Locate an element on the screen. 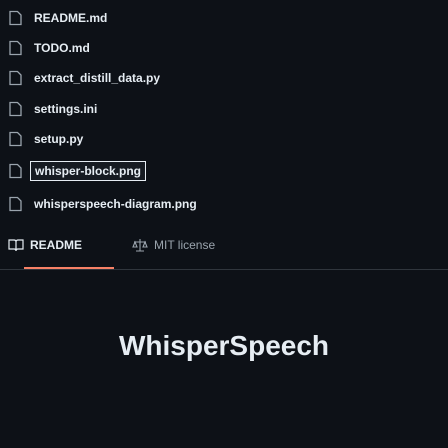  tab-license-label: MIT license is located at coordinates (185, 245).